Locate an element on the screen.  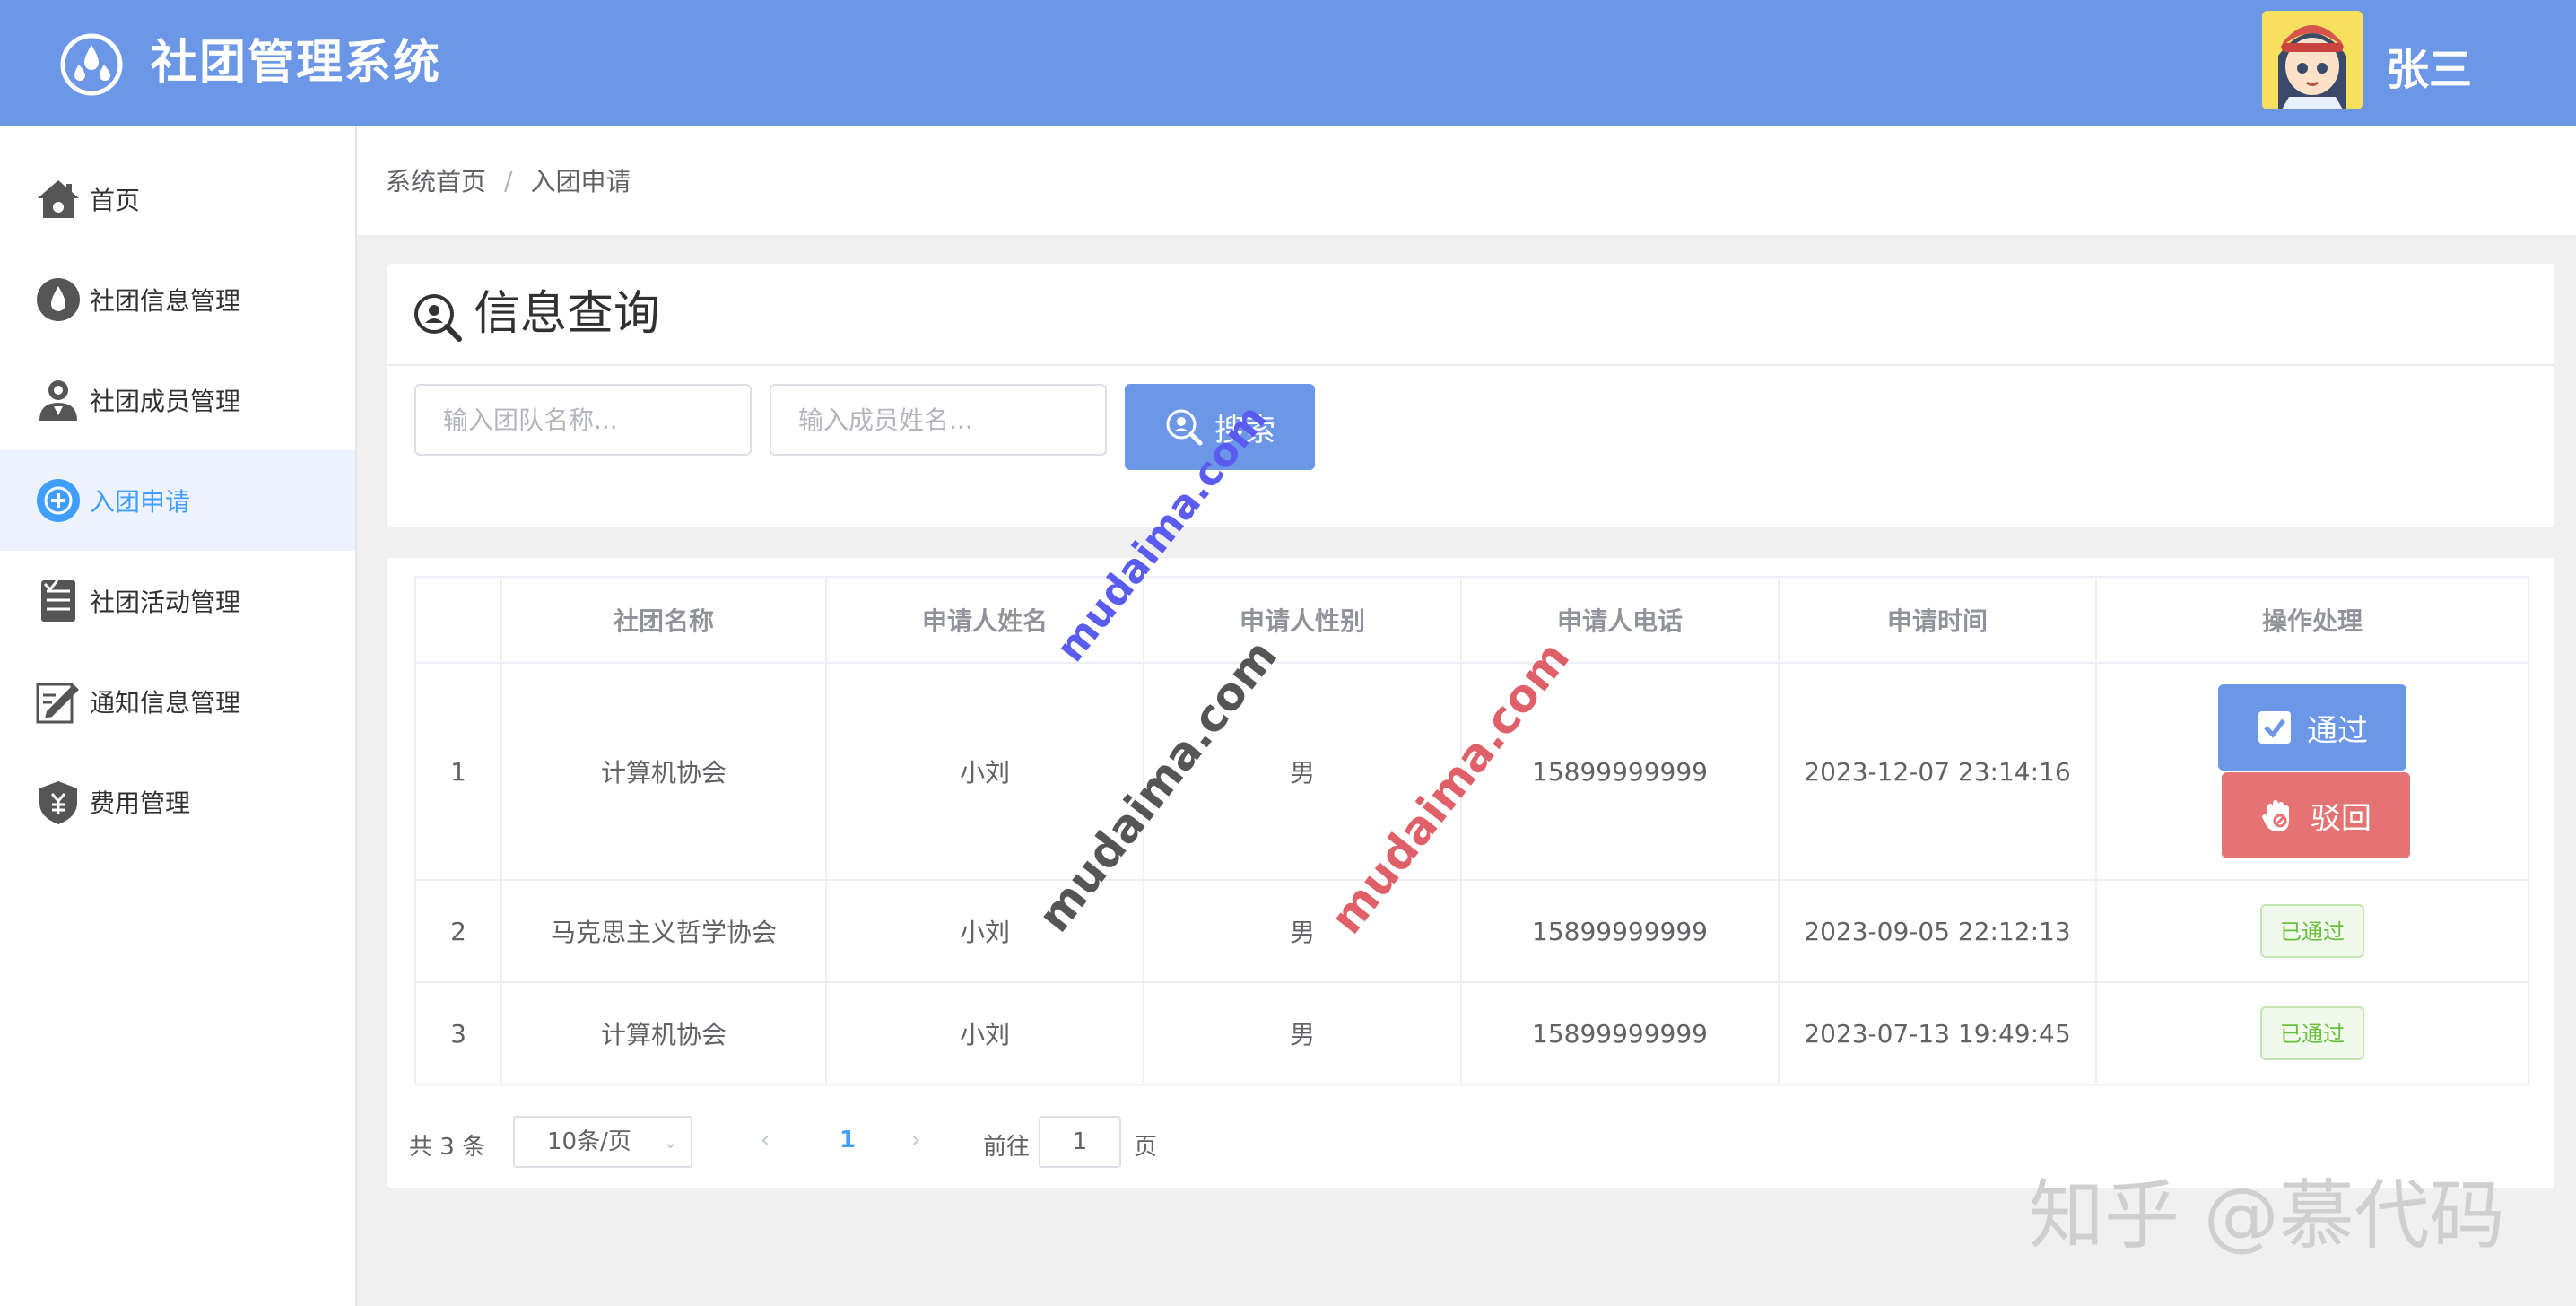
sidebar-item-label: 首页 is located at coordinates (115, 201).